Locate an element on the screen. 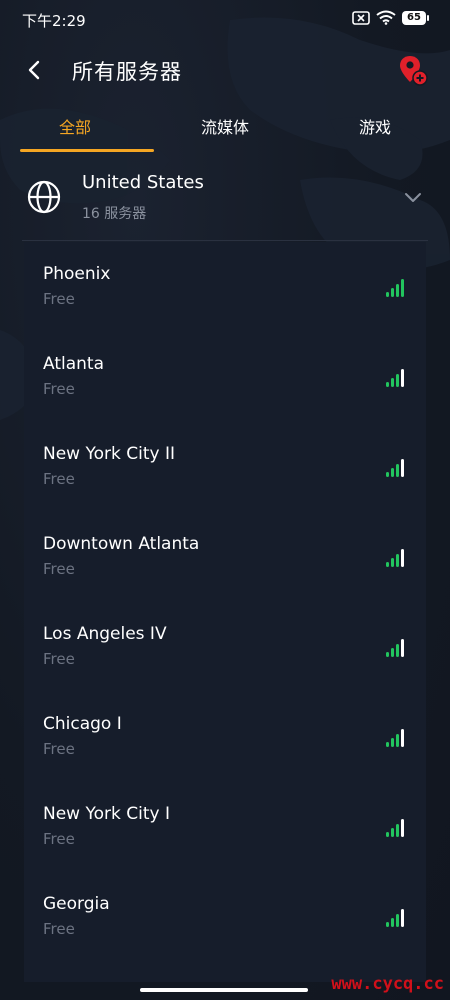  server-item: Atlanta Free is located at coordinates (225, 377).